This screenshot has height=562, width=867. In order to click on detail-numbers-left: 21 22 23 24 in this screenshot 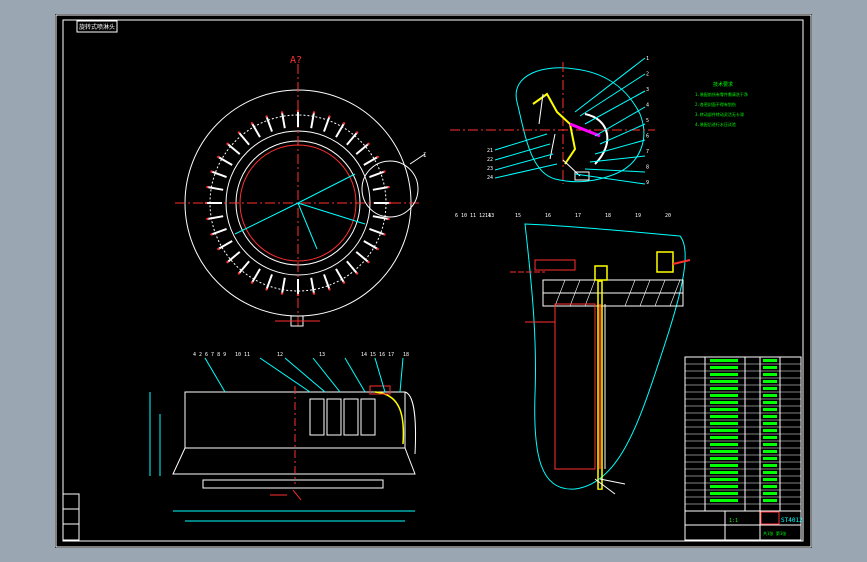, I will do `click(490, 164)`.